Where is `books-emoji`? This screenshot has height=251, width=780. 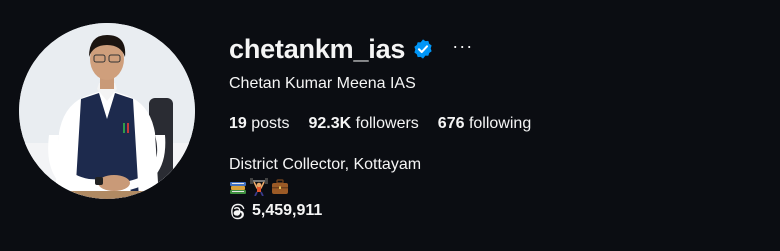
books-emoji is located at coordinates (238, 187).